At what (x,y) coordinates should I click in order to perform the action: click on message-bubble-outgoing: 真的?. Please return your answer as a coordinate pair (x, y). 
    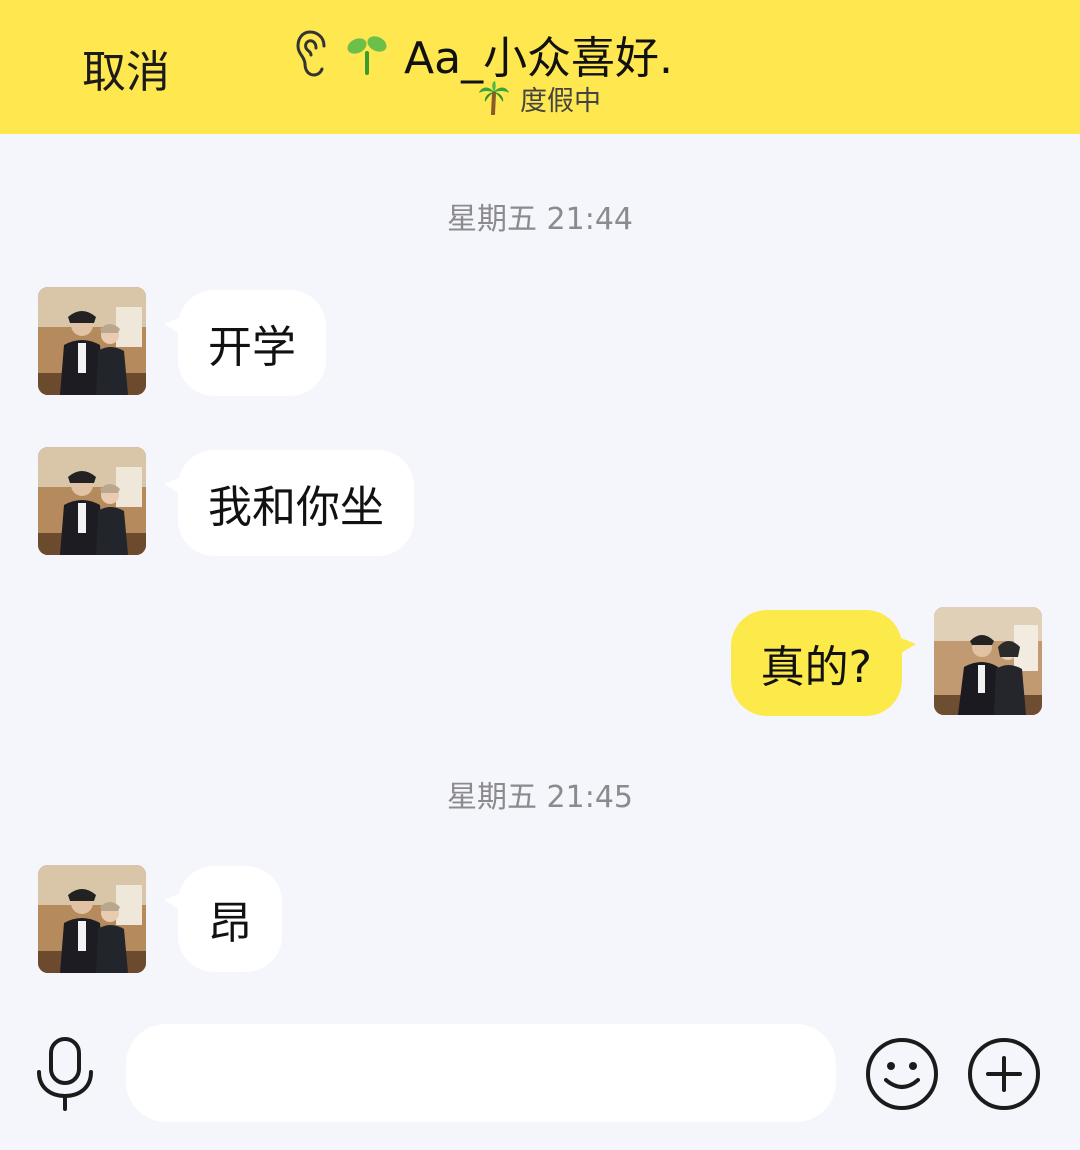
    Looking at the image, I should click on (823, 663).